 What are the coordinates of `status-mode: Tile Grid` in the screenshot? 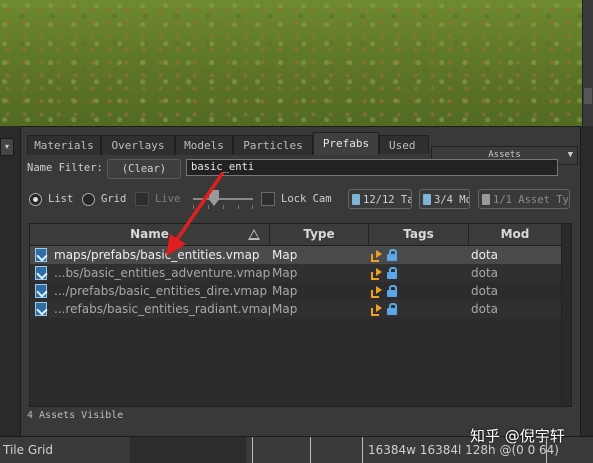 It's located at (28, 450).